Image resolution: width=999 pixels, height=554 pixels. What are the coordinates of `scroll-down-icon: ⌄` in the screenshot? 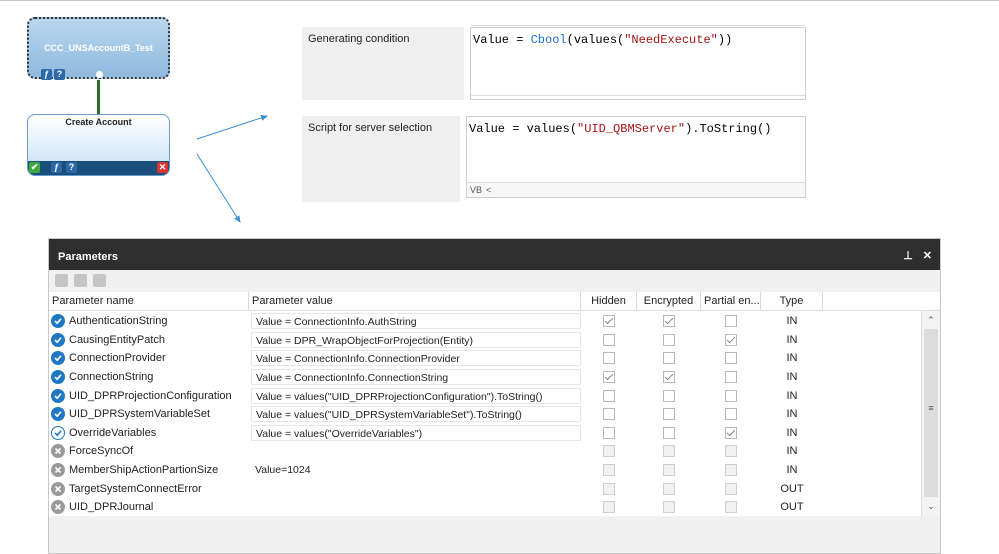 It's located at (931, 506).